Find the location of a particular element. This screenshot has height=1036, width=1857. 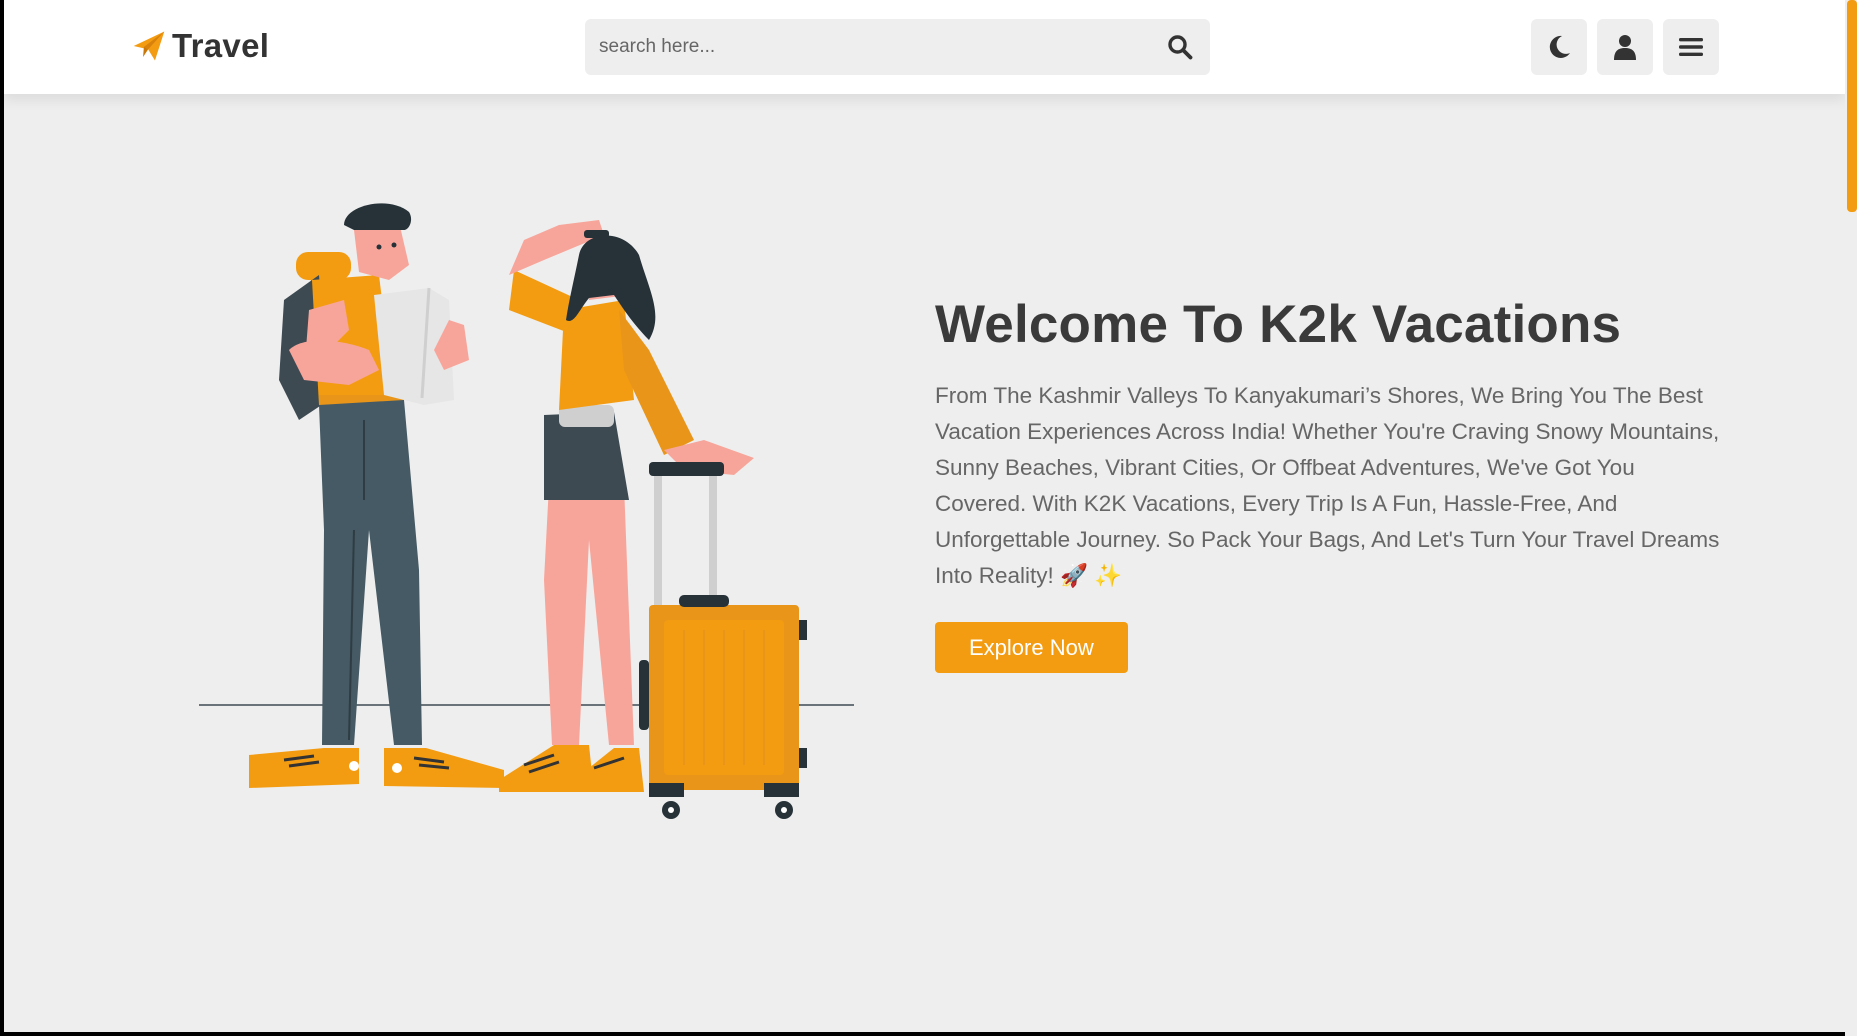

user-icon is located at coordinates (1625, 47).